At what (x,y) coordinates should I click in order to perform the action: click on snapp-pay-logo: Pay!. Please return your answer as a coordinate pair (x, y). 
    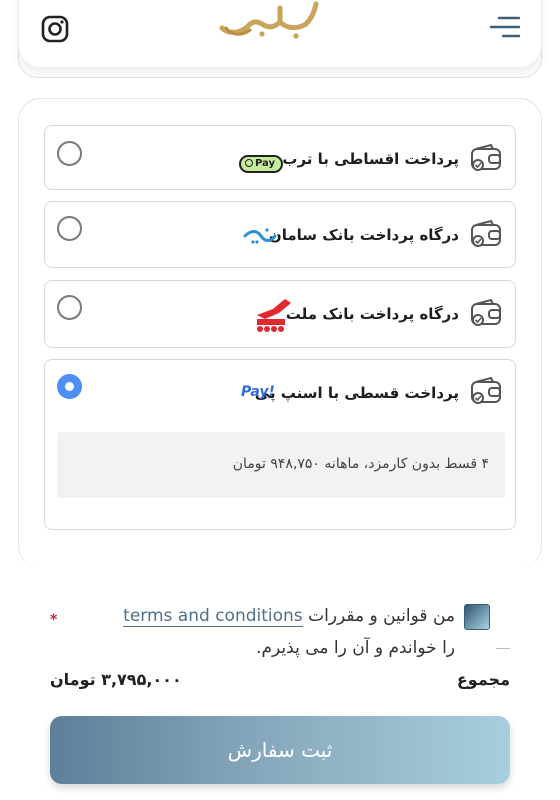
    Looking at the image, I should click on (258, 392).